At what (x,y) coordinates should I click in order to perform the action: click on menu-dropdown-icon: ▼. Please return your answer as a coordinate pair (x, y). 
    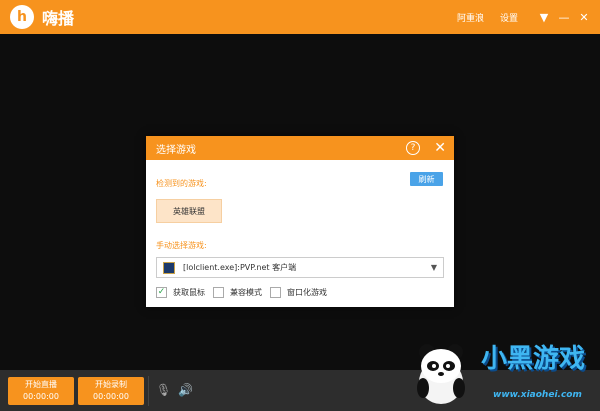
    Looking at the image, I should click on (544, 17).